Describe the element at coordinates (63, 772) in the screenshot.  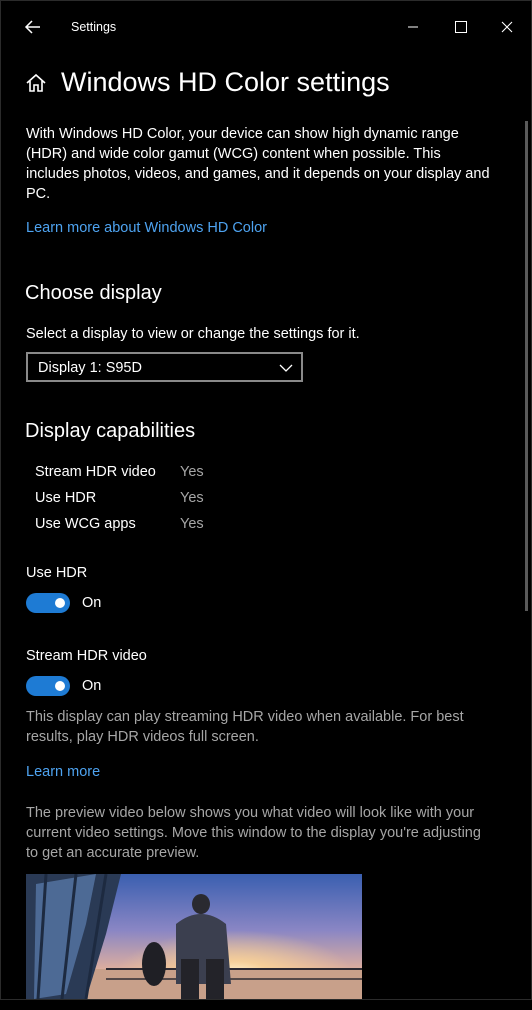
I see `learn-more-link: Learn more` at that location.